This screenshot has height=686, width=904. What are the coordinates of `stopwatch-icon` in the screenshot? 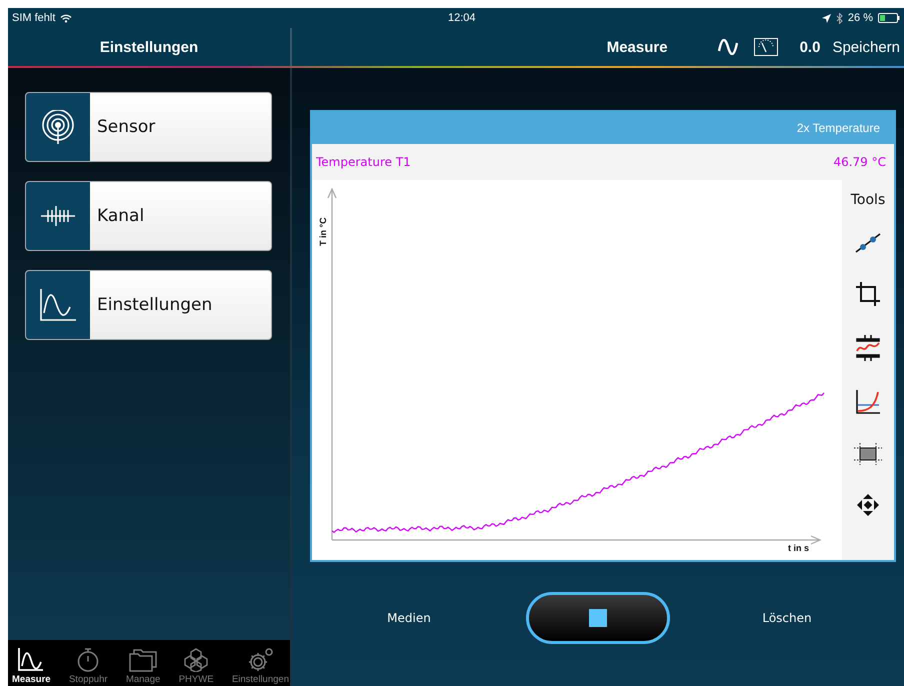 It's located at (88, 660).